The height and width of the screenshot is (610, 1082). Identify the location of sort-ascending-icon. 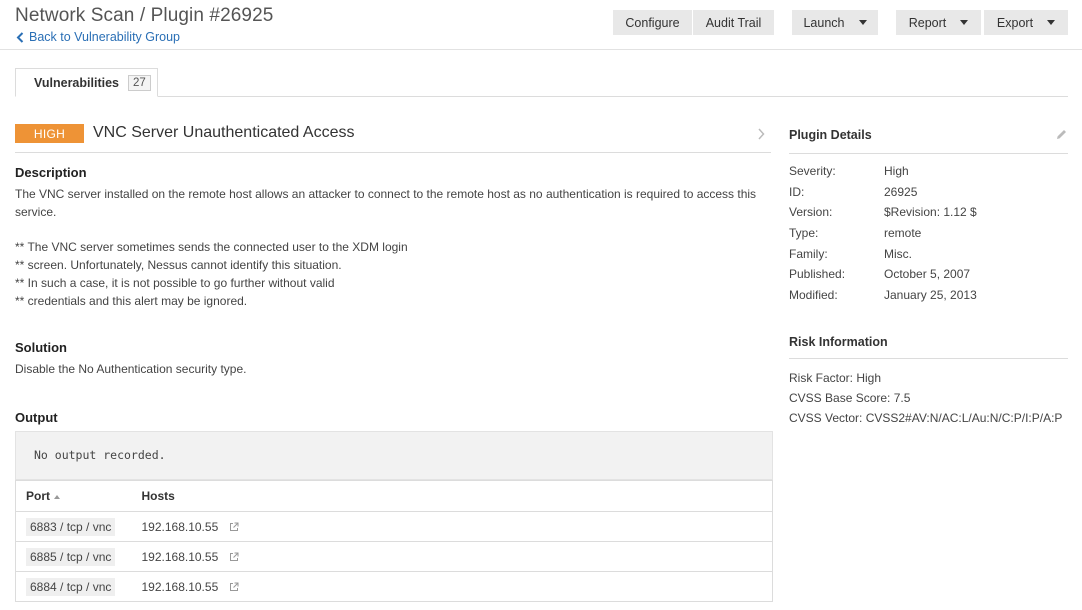
(57, 496).